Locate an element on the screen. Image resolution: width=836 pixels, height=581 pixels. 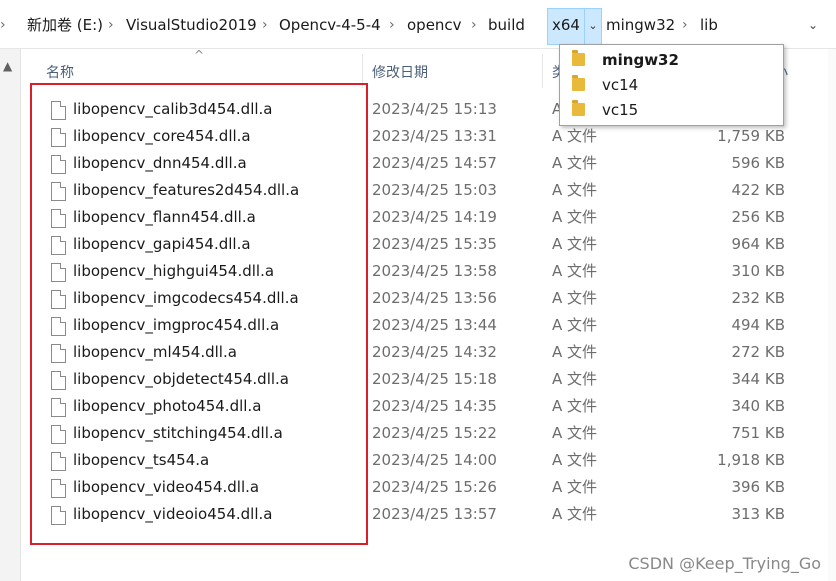
file-size: 340 KB is located at coordinates (758, 406).